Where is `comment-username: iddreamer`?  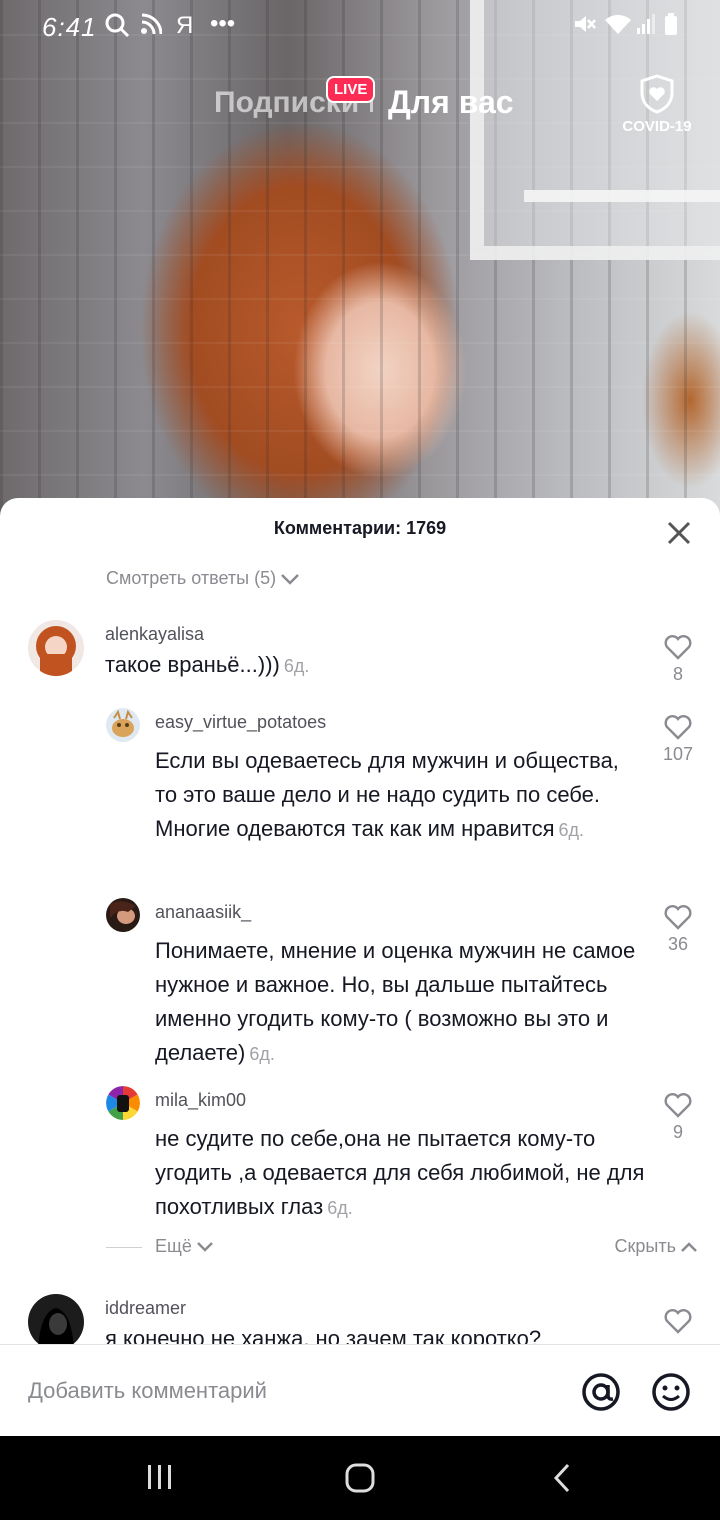 comment-username: iddreamer is located at coordinates (145, 1308).